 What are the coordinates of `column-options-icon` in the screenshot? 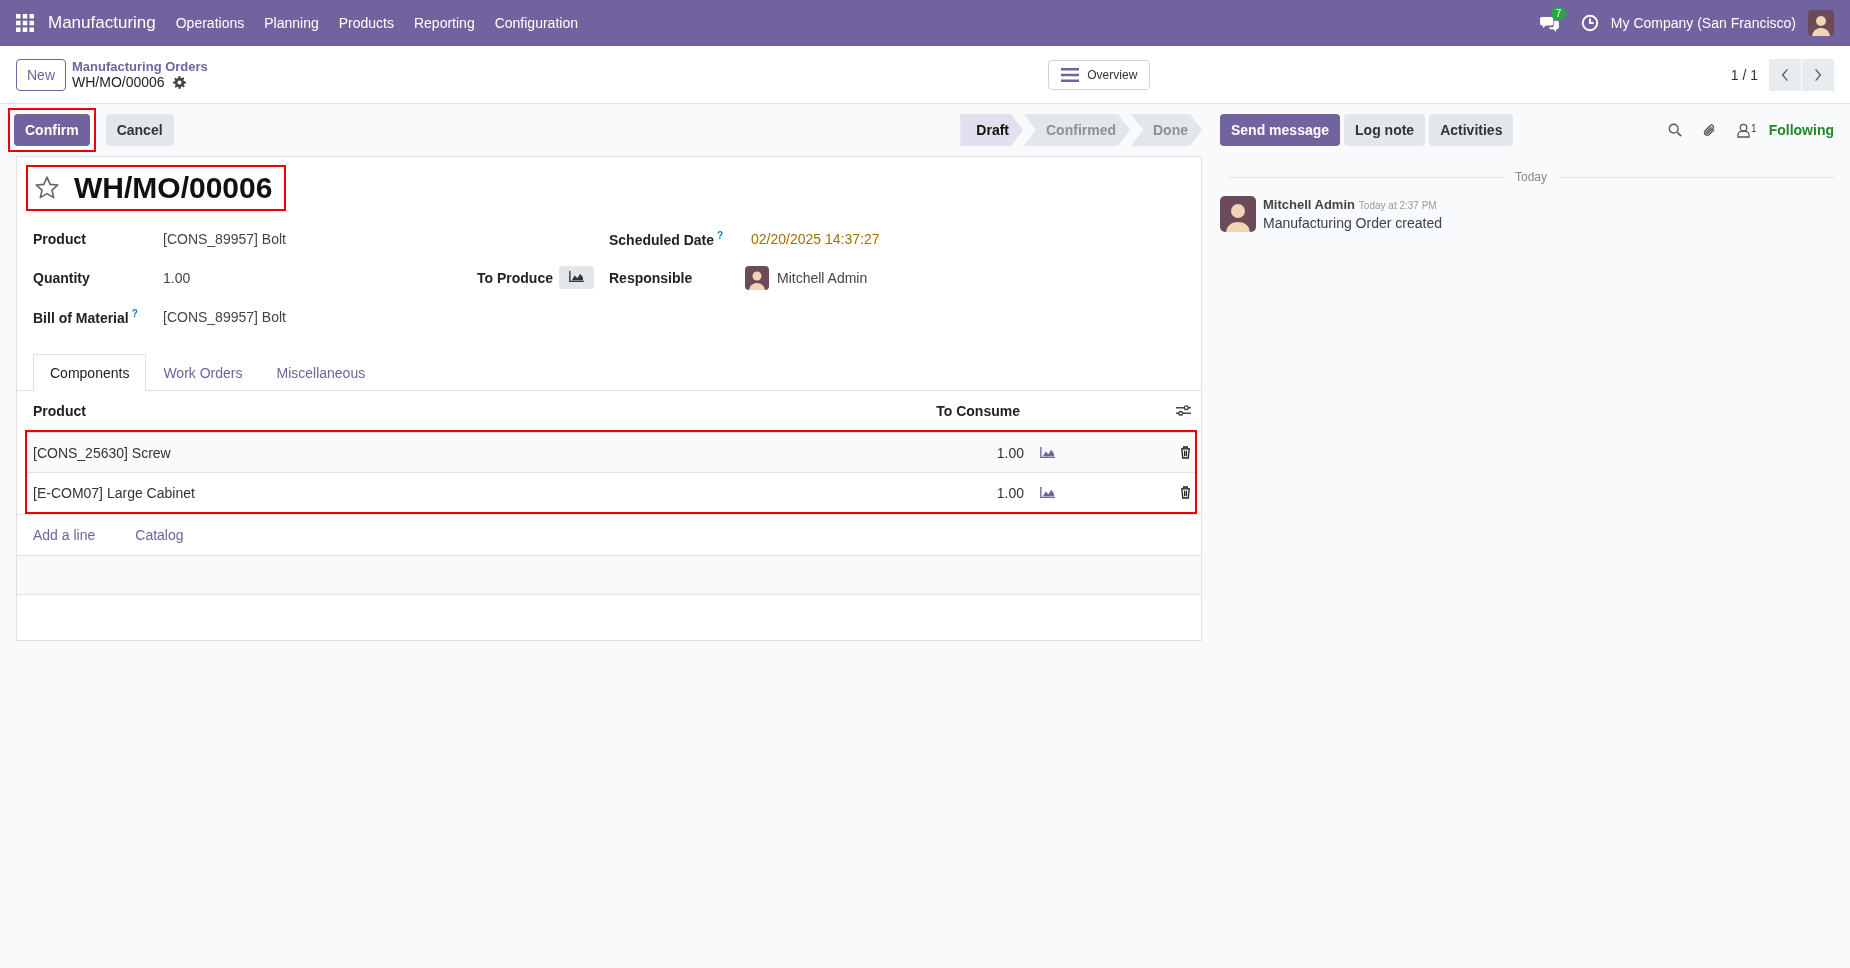 It's located at (1183, 410).